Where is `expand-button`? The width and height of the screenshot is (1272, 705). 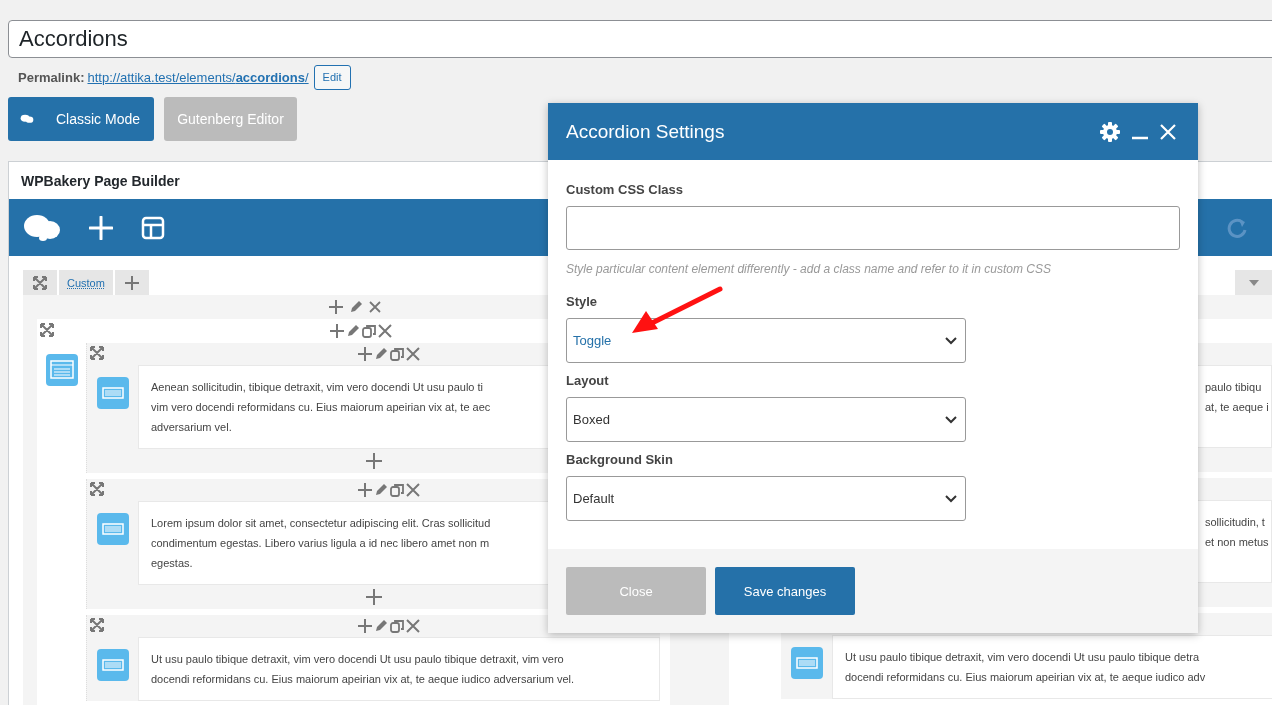
expand-button is located at coordinates (40, 282).